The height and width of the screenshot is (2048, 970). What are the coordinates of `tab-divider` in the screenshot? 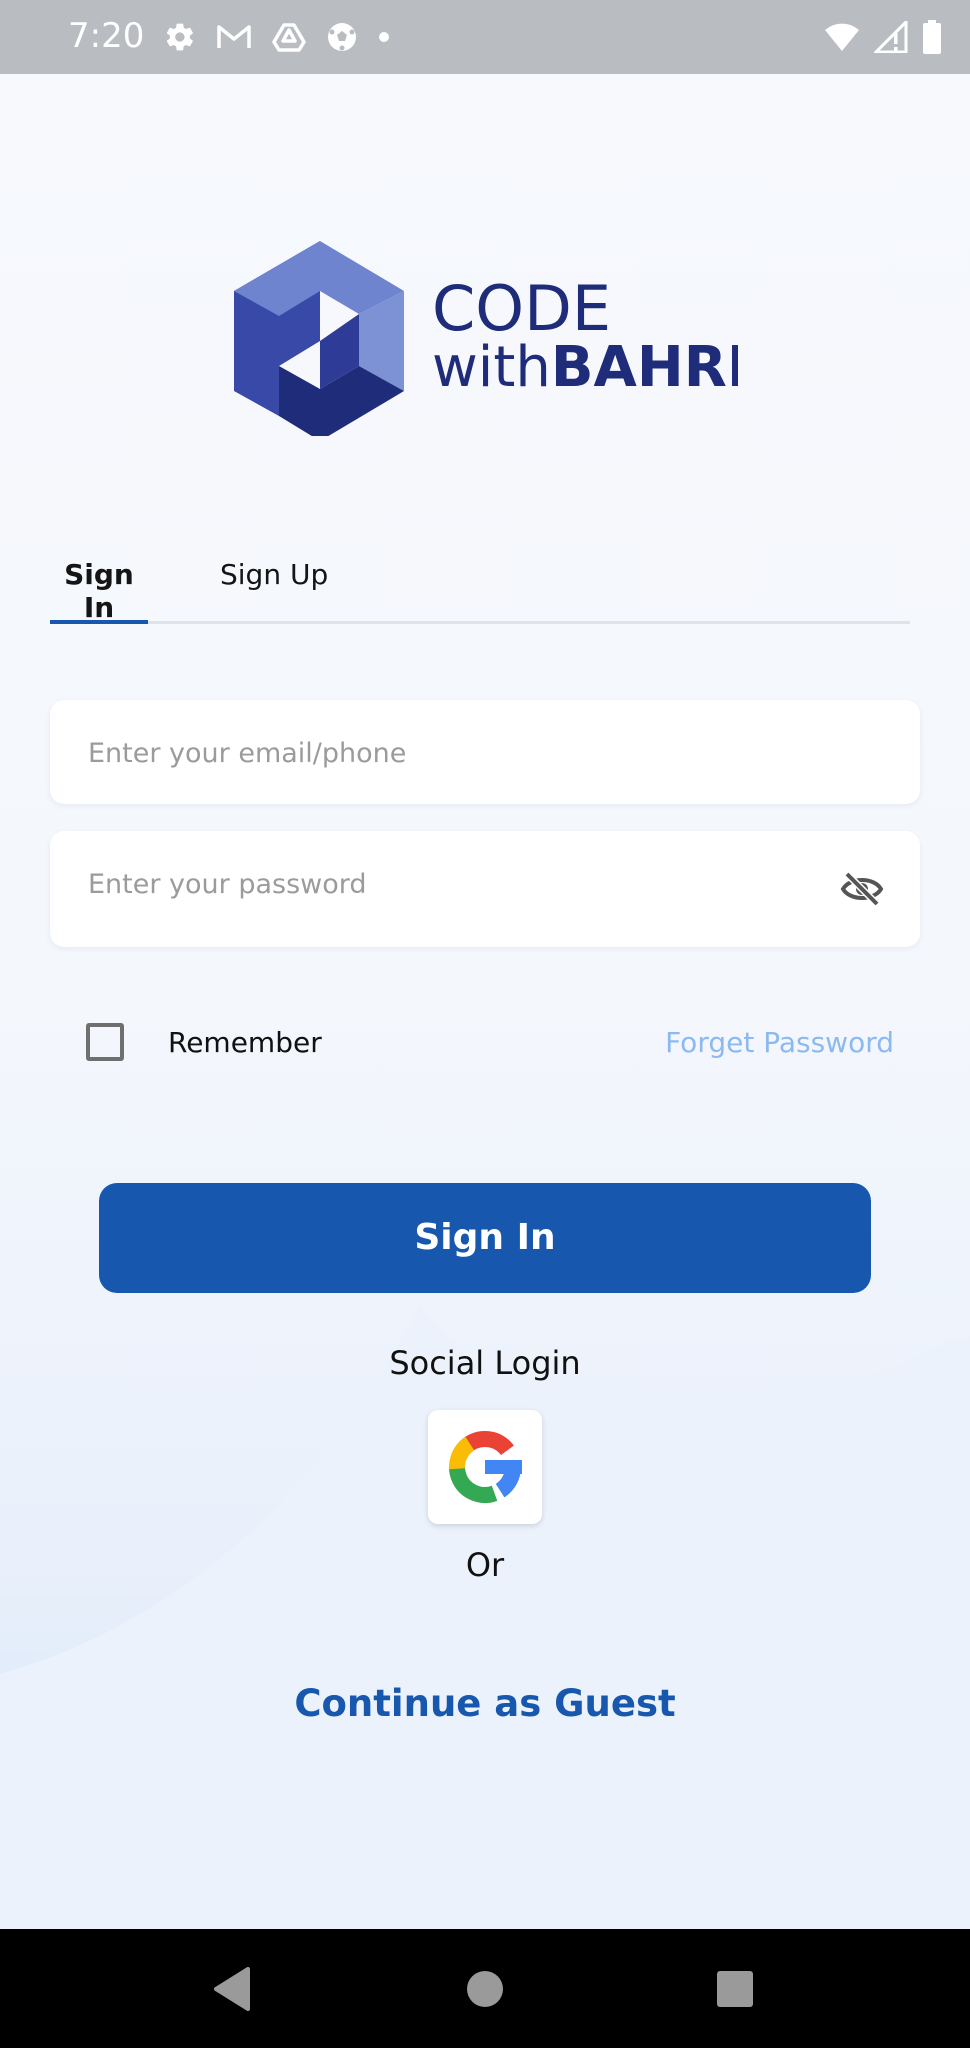 It's located at (480, 622).